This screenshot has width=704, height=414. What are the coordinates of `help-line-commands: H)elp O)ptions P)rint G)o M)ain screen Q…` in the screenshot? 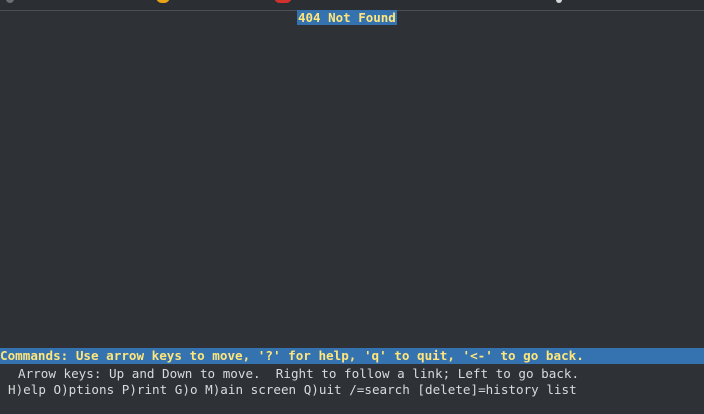 It's located at (292, 389).